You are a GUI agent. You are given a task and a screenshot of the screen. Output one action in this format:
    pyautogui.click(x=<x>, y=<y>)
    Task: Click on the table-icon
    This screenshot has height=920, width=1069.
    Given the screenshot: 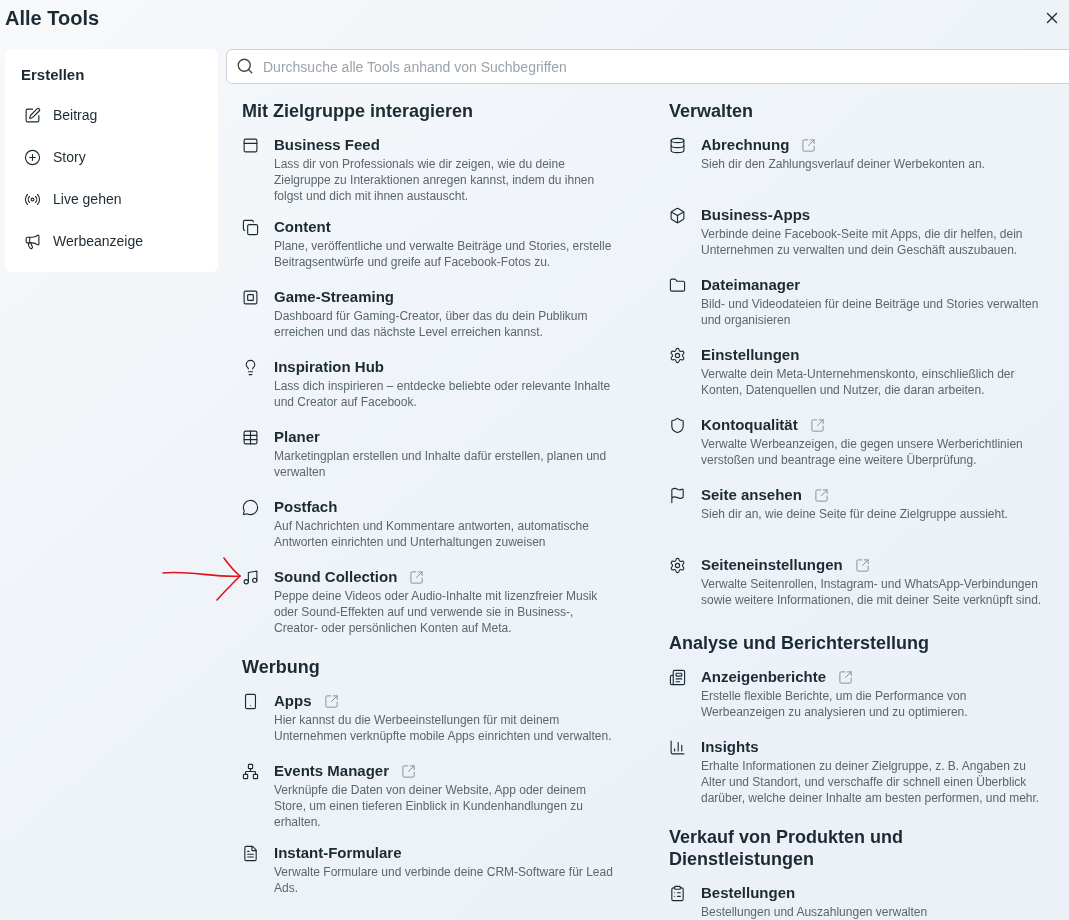 What is the action you would take?
    pyautogui.click(x=250, y=437)
    